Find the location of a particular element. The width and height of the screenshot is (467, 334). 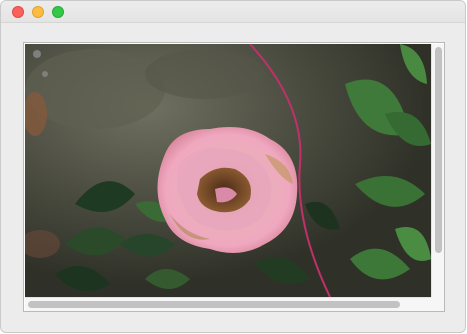

vertical-scrollbar is located at coordinates (437, 170).